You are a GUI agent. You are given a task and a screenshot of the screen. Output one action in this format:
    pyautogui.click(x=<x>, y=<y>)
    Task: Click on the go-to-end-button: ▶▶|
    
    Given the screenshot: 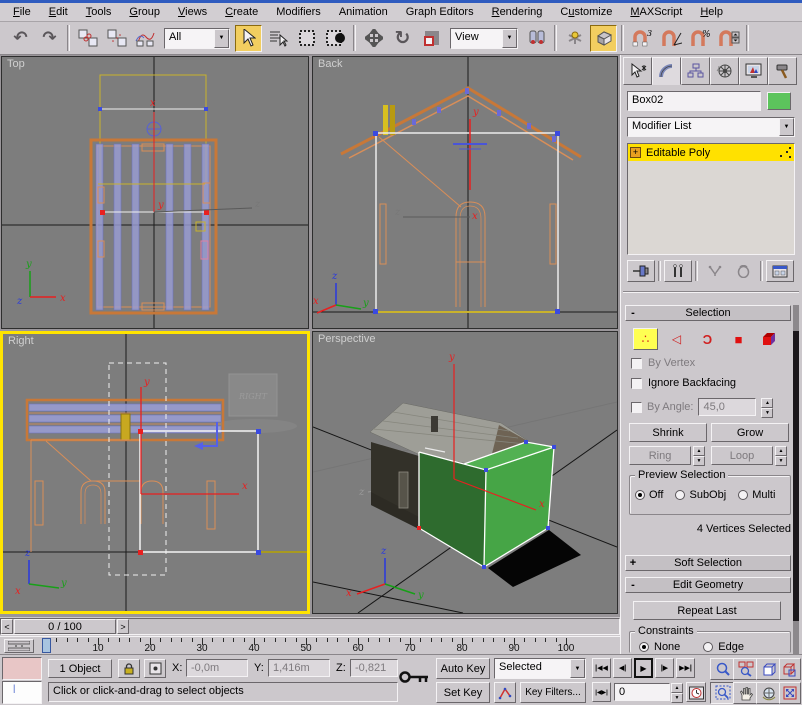 What is the action you would take?
    pyautogui.click(x=685, y=668)
    